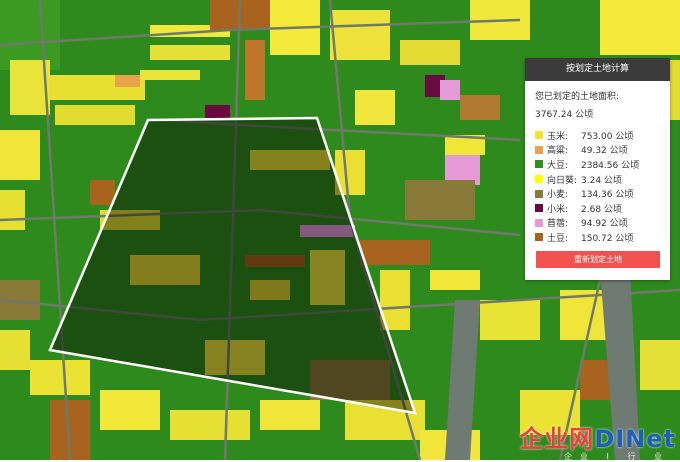 The image size is (680, 462). I want to click on watermark-text-a: 企业网, so click(557, 439).